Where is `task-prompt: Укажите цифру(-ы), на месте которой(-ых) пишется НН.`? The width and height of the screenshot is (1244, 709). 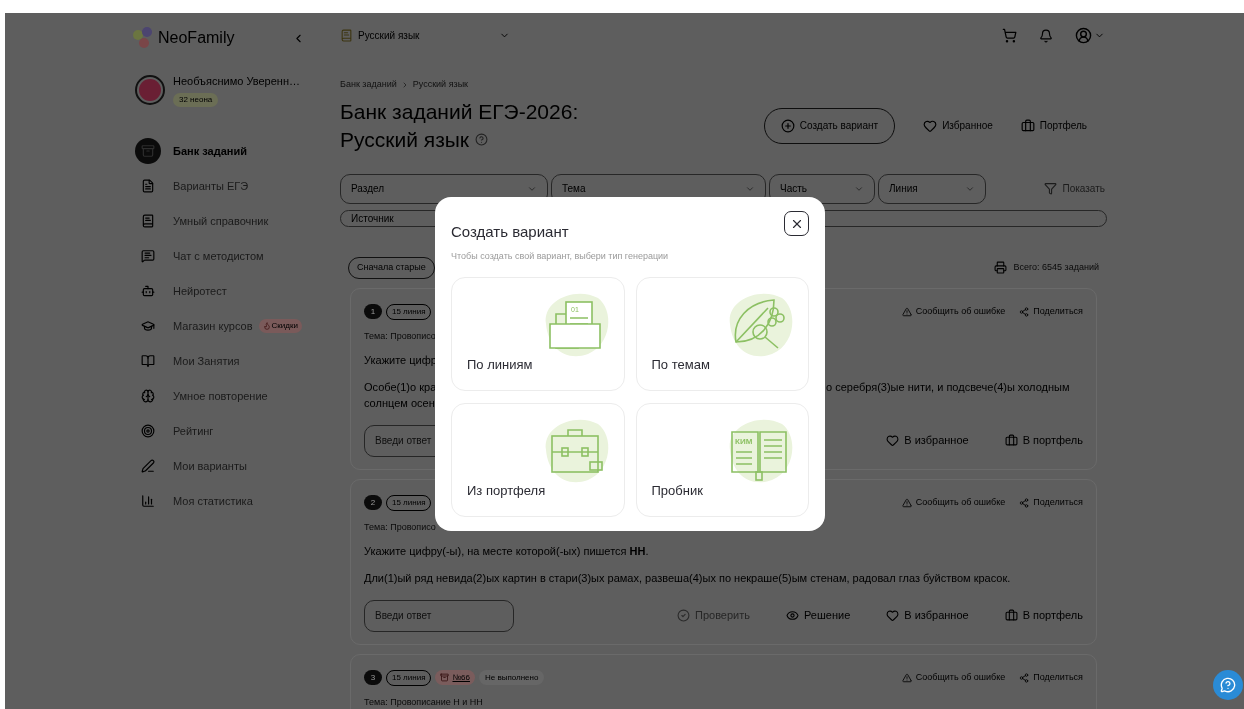
task-prompt: Укажите цифру(-ы), на месте которой(-ых) пишется НН. is located at coordinates (506, 551).